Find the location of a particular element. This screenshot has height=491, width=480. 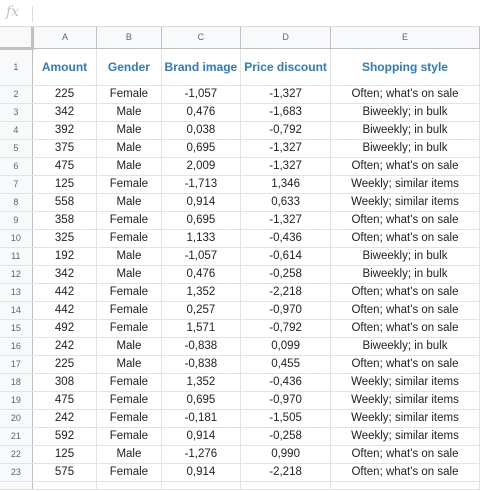

price-discount-cell: -2,218 is located at coordinates (285, 472).